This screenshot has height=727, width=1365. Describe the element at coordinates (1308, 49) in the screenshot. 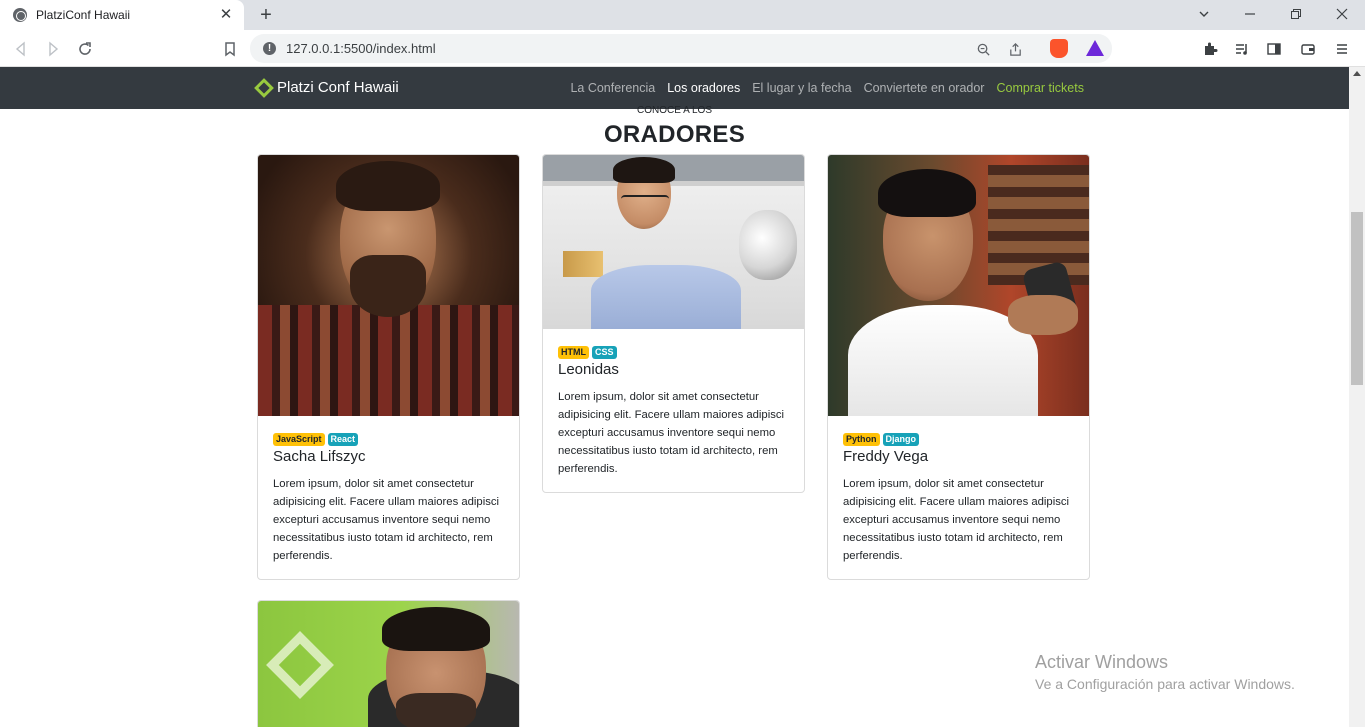

I see `wallet-icon` at that location.